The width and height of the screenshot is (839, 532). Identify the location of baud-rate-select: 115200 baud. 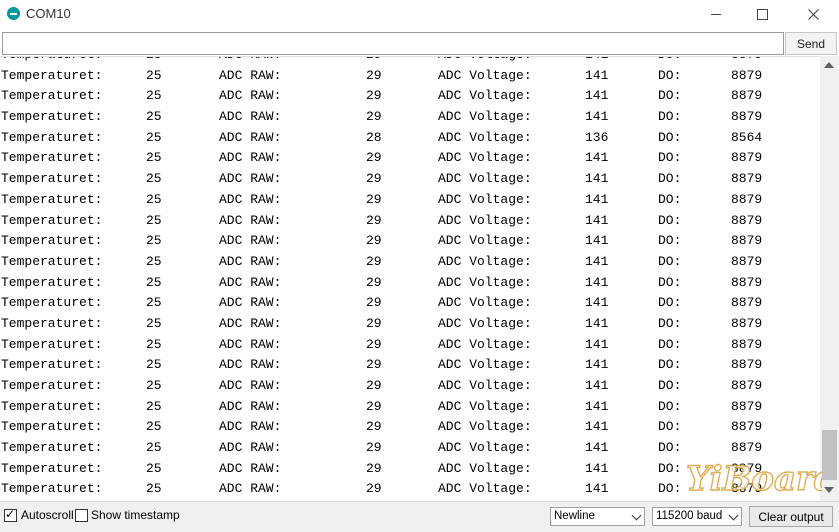
(697, 516).